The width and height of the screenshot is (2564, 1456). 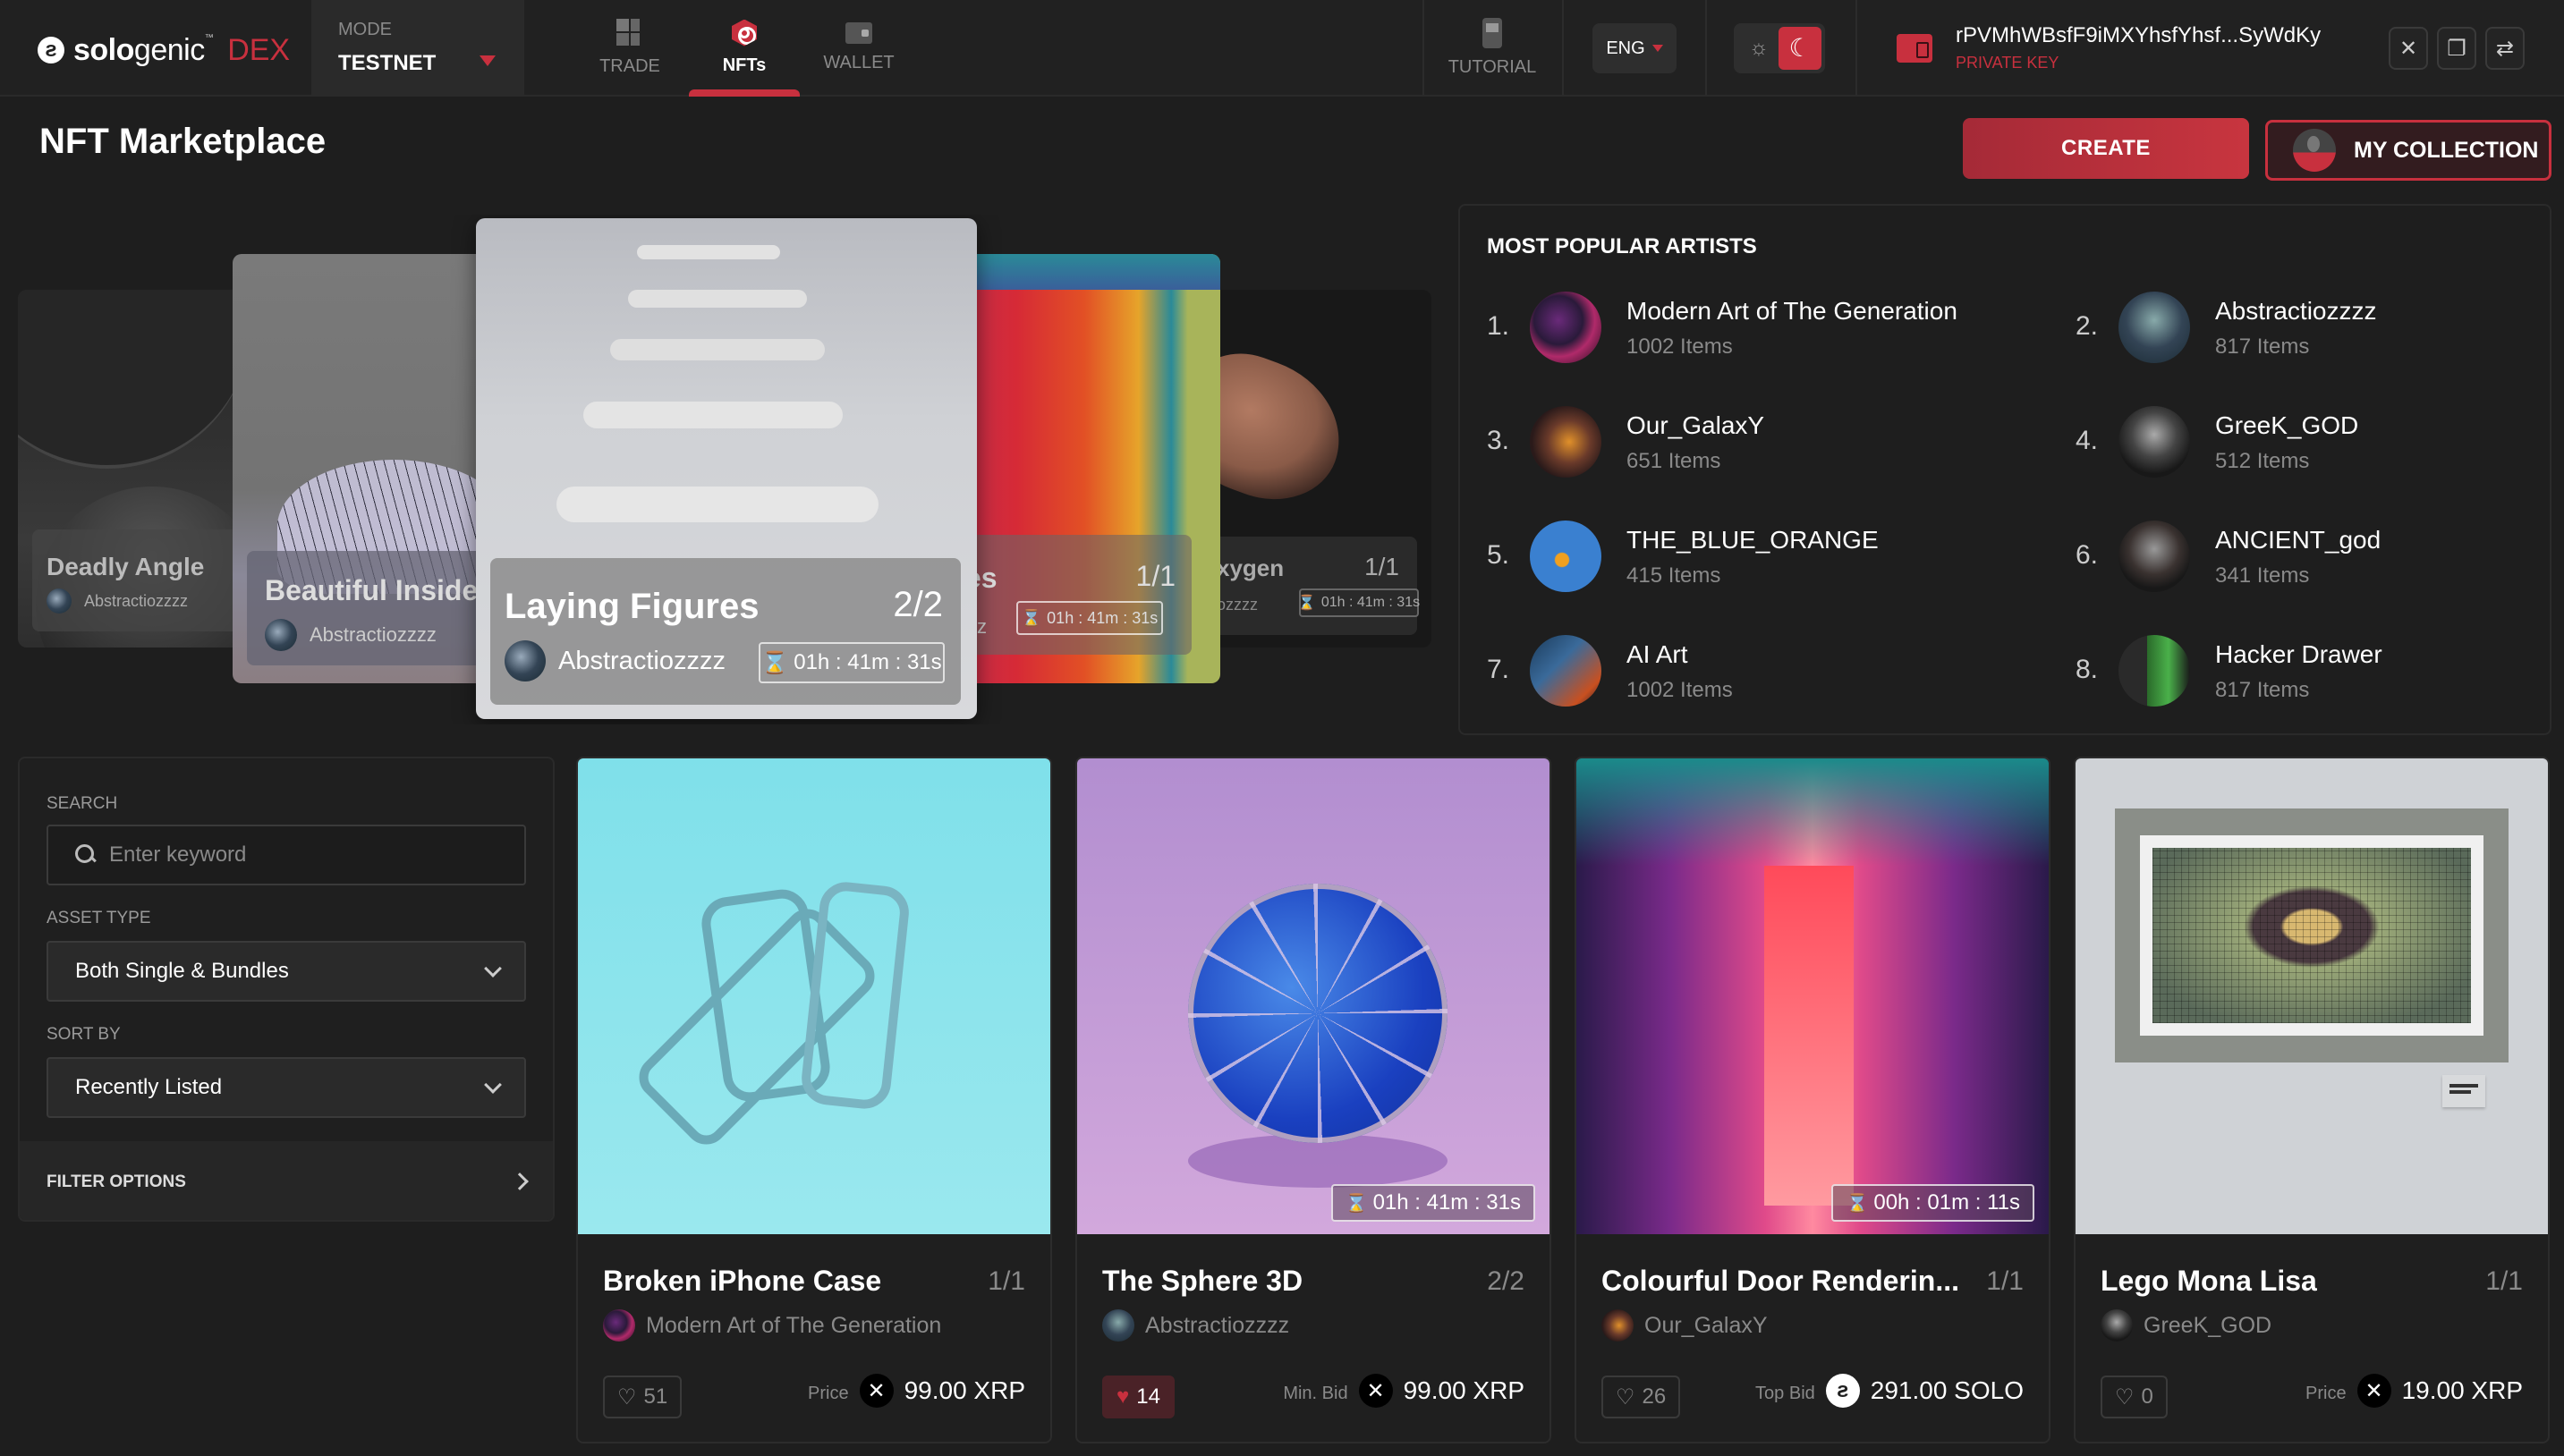 I want to click on search-icon, so click(x=86, y=855).